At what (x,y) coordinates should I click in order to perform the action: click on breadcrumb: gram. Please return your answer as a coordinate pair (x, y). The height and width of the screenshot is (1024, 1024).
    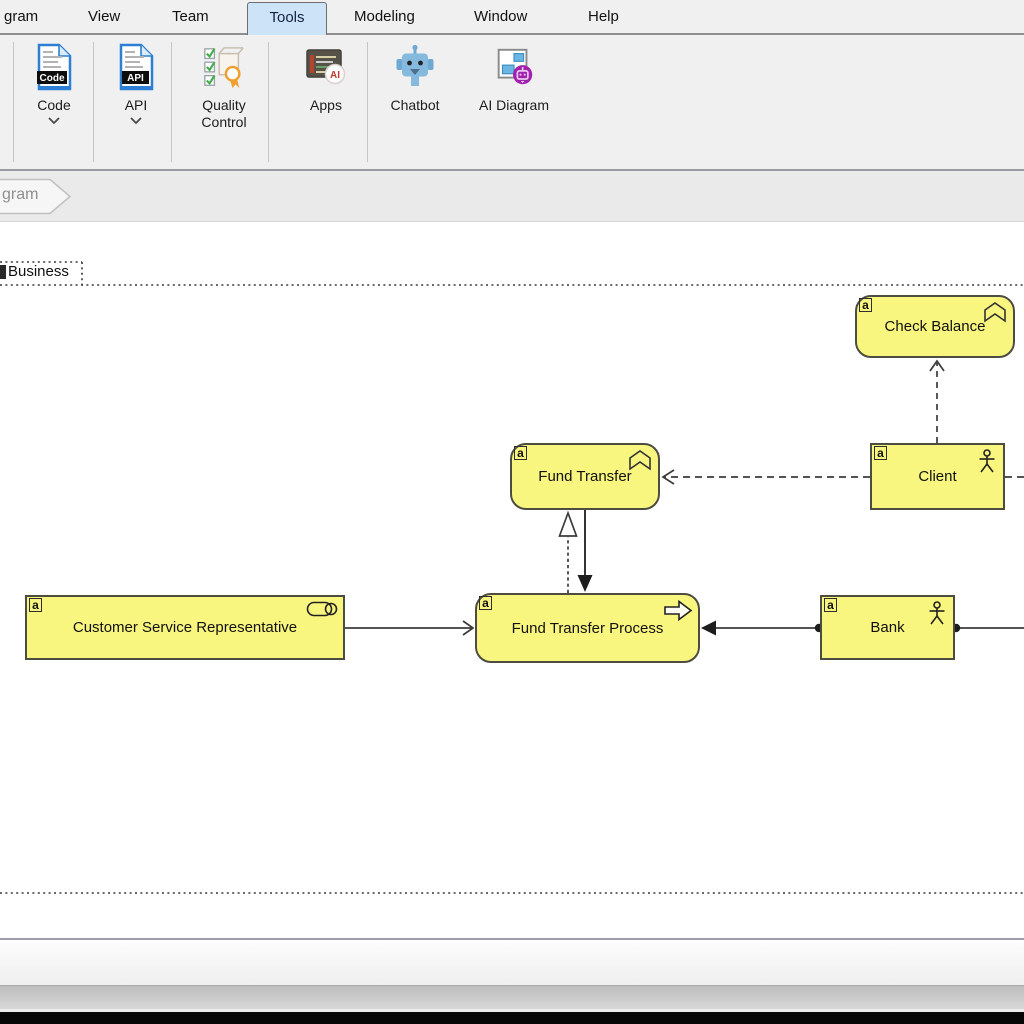
    Looking at the image, I should click on (39, 199).